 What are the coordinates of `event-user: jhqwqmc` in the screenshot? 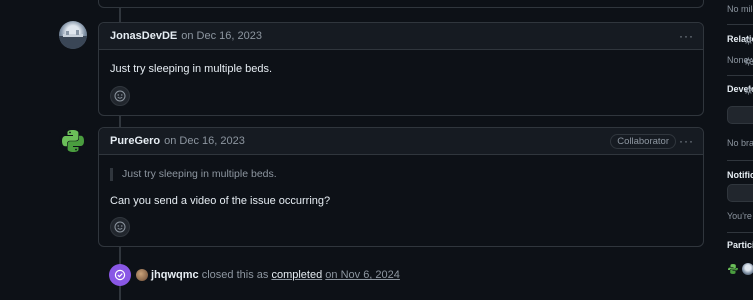 It's located at (175, 275).